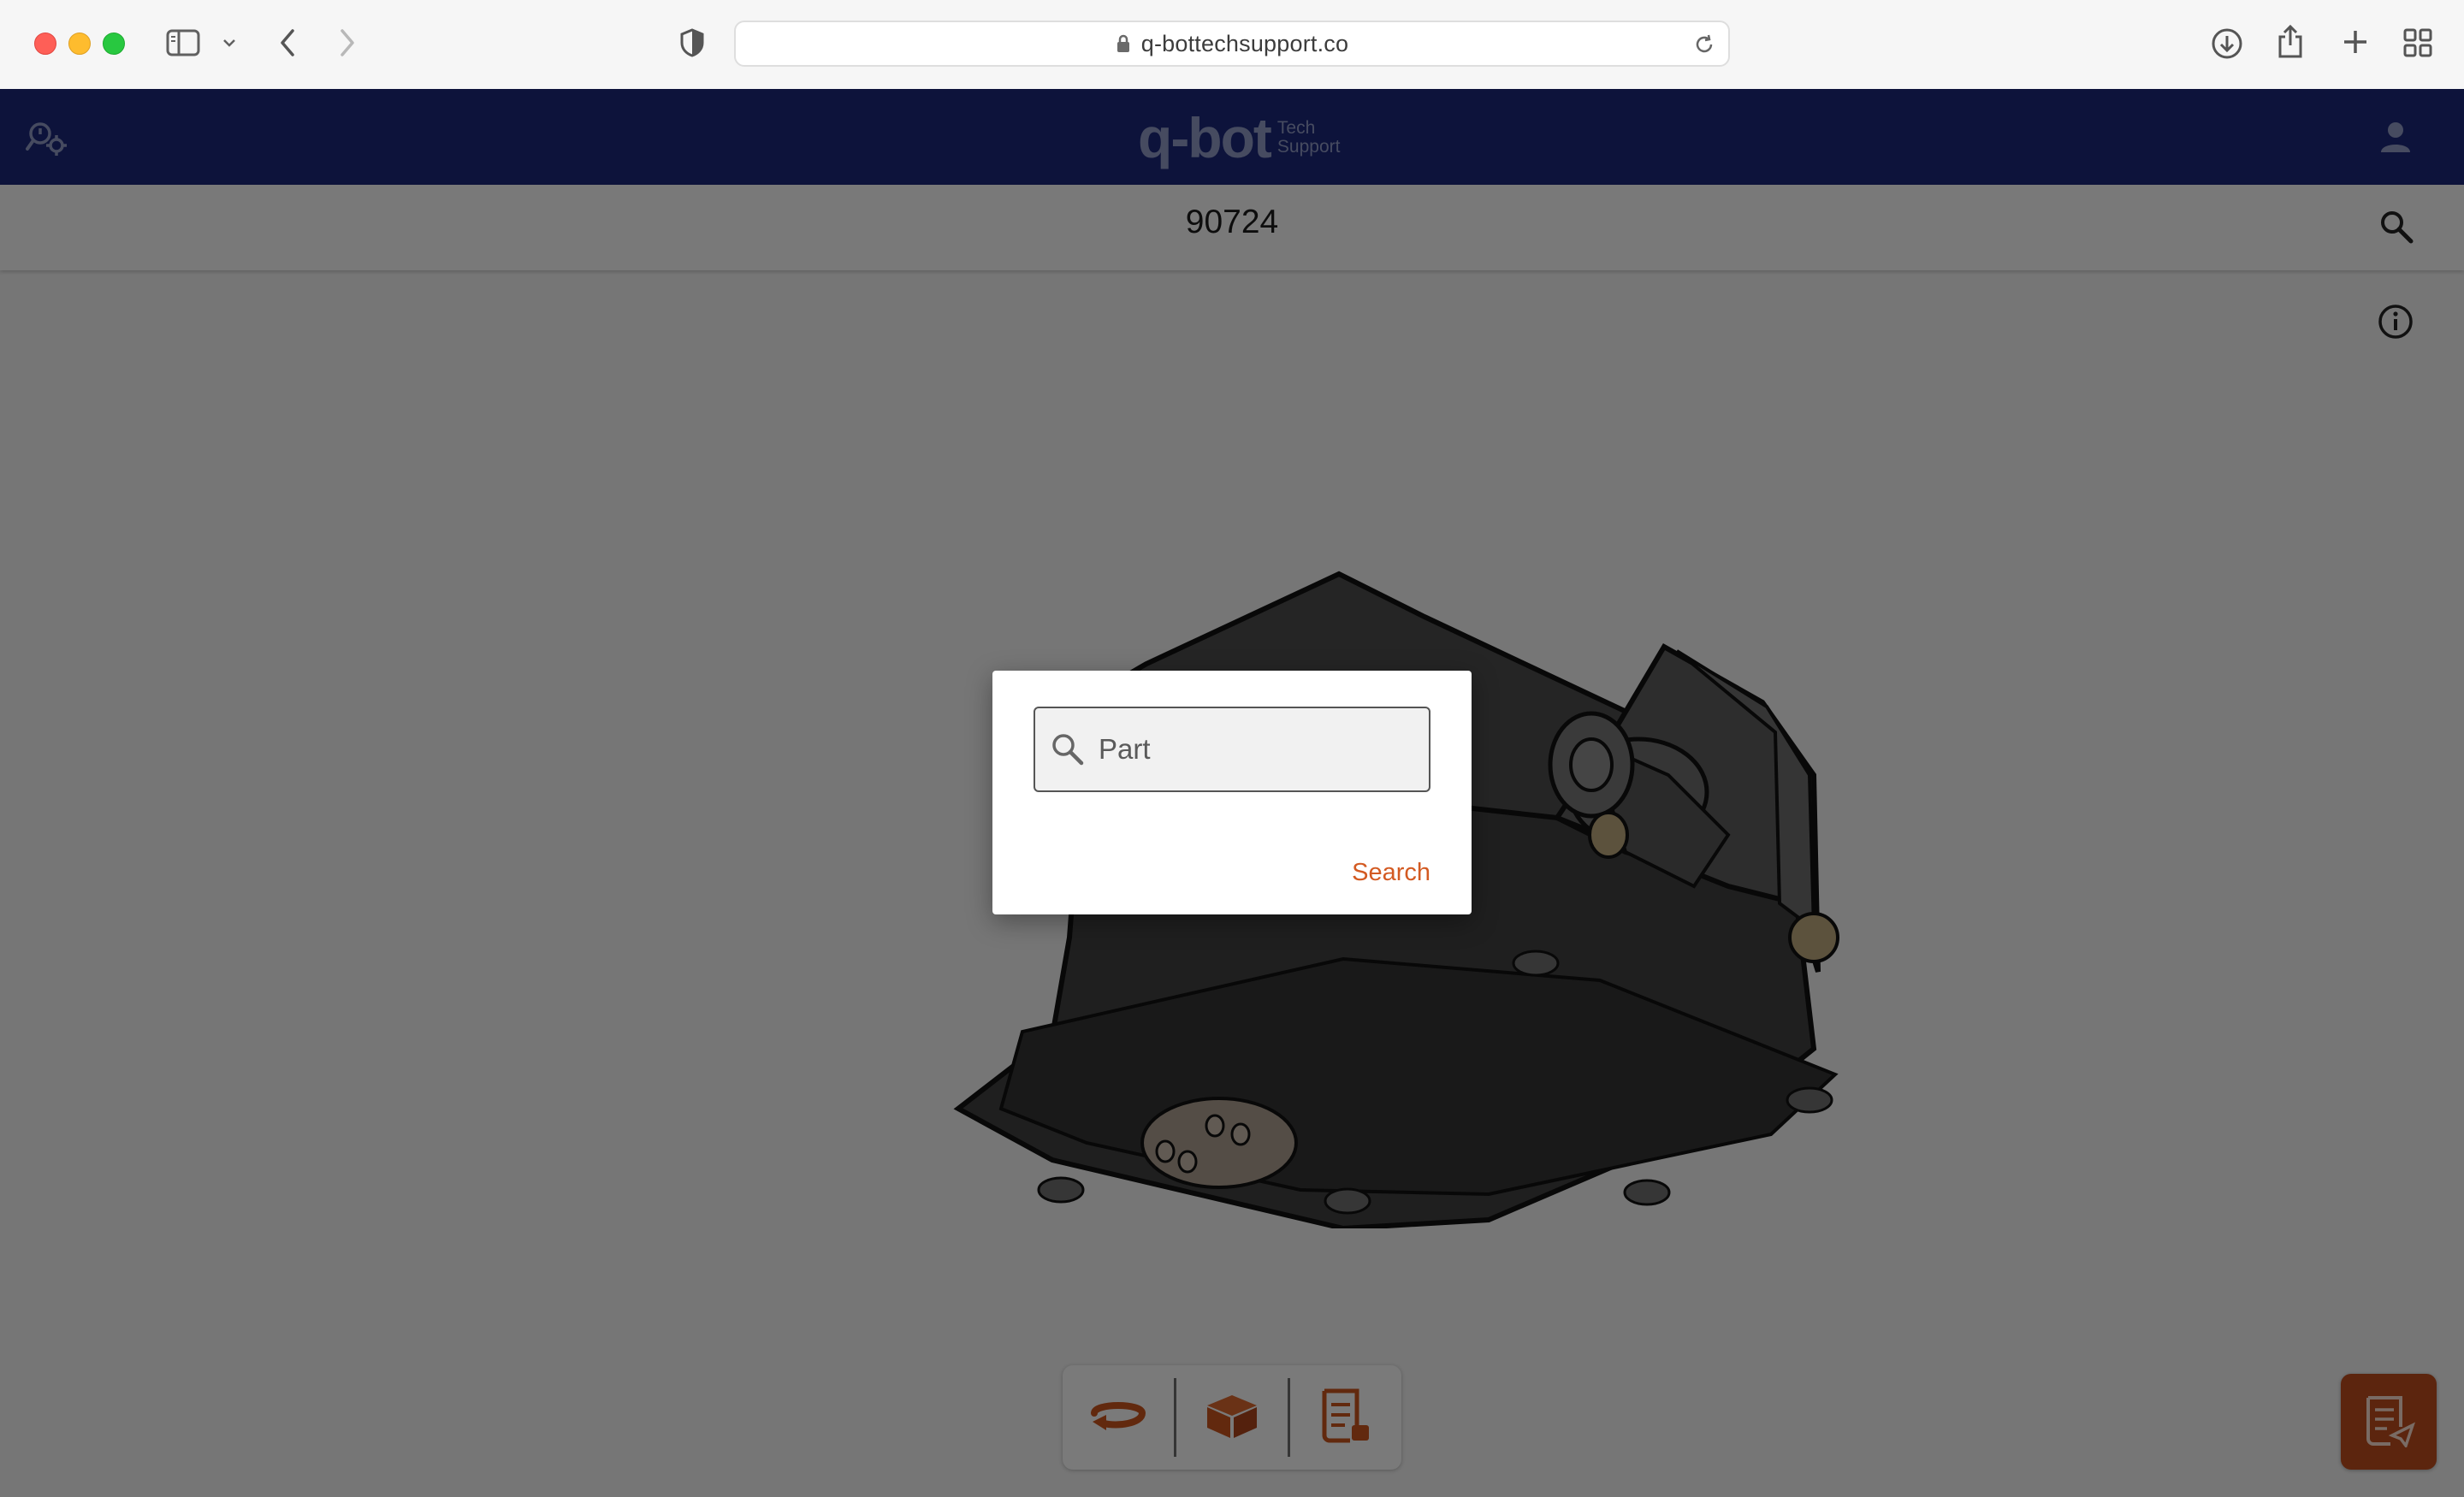 Image resolution: width=2464 pixels, height=1497 pixels. Describe the element at coordinates (1068, 749) in the screenshot. I see `search-icon` at that location.